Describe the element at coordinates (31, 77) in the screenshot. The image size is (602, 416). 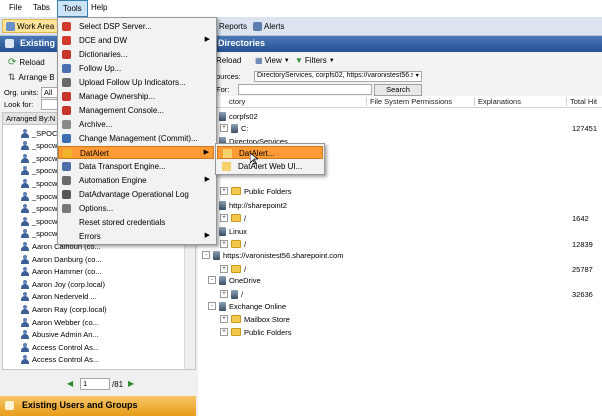
I see `arrange-by-button: ⇅ Arrange B` at that location.